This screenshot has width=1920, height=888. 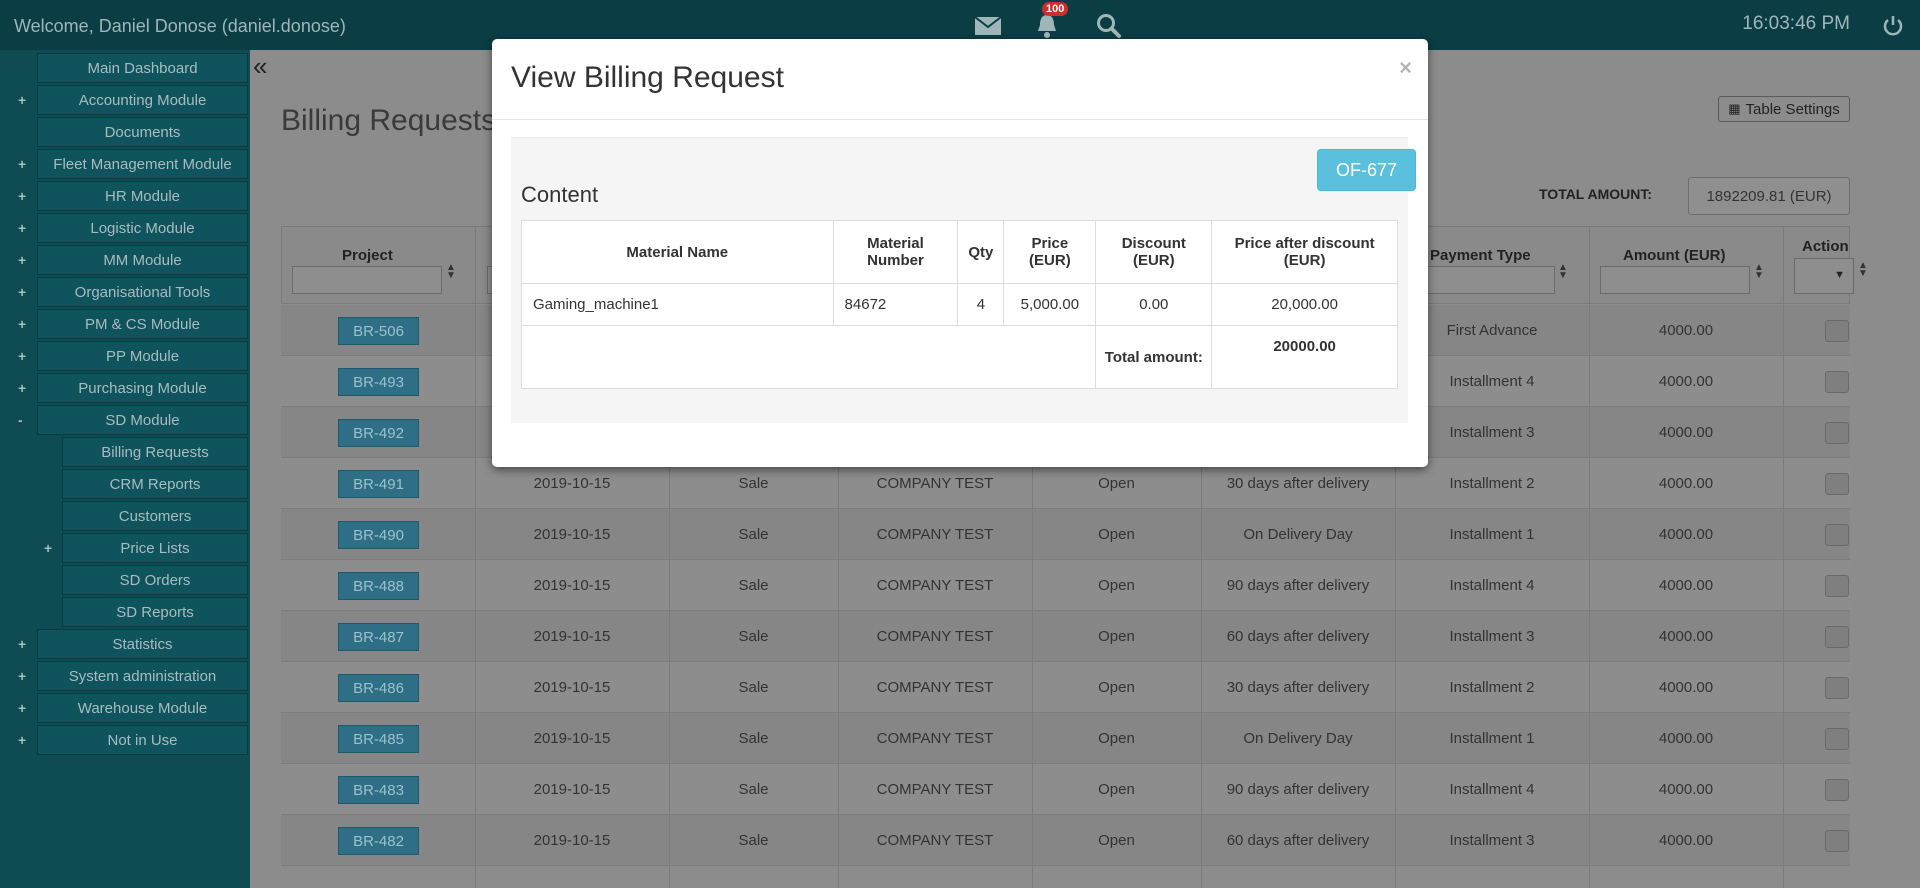 What do you see at coordinates (155, 548) in the screenshot?
I see `sidebar-subitem-price-lists: Price Lists` at bounding box center [155, 548].